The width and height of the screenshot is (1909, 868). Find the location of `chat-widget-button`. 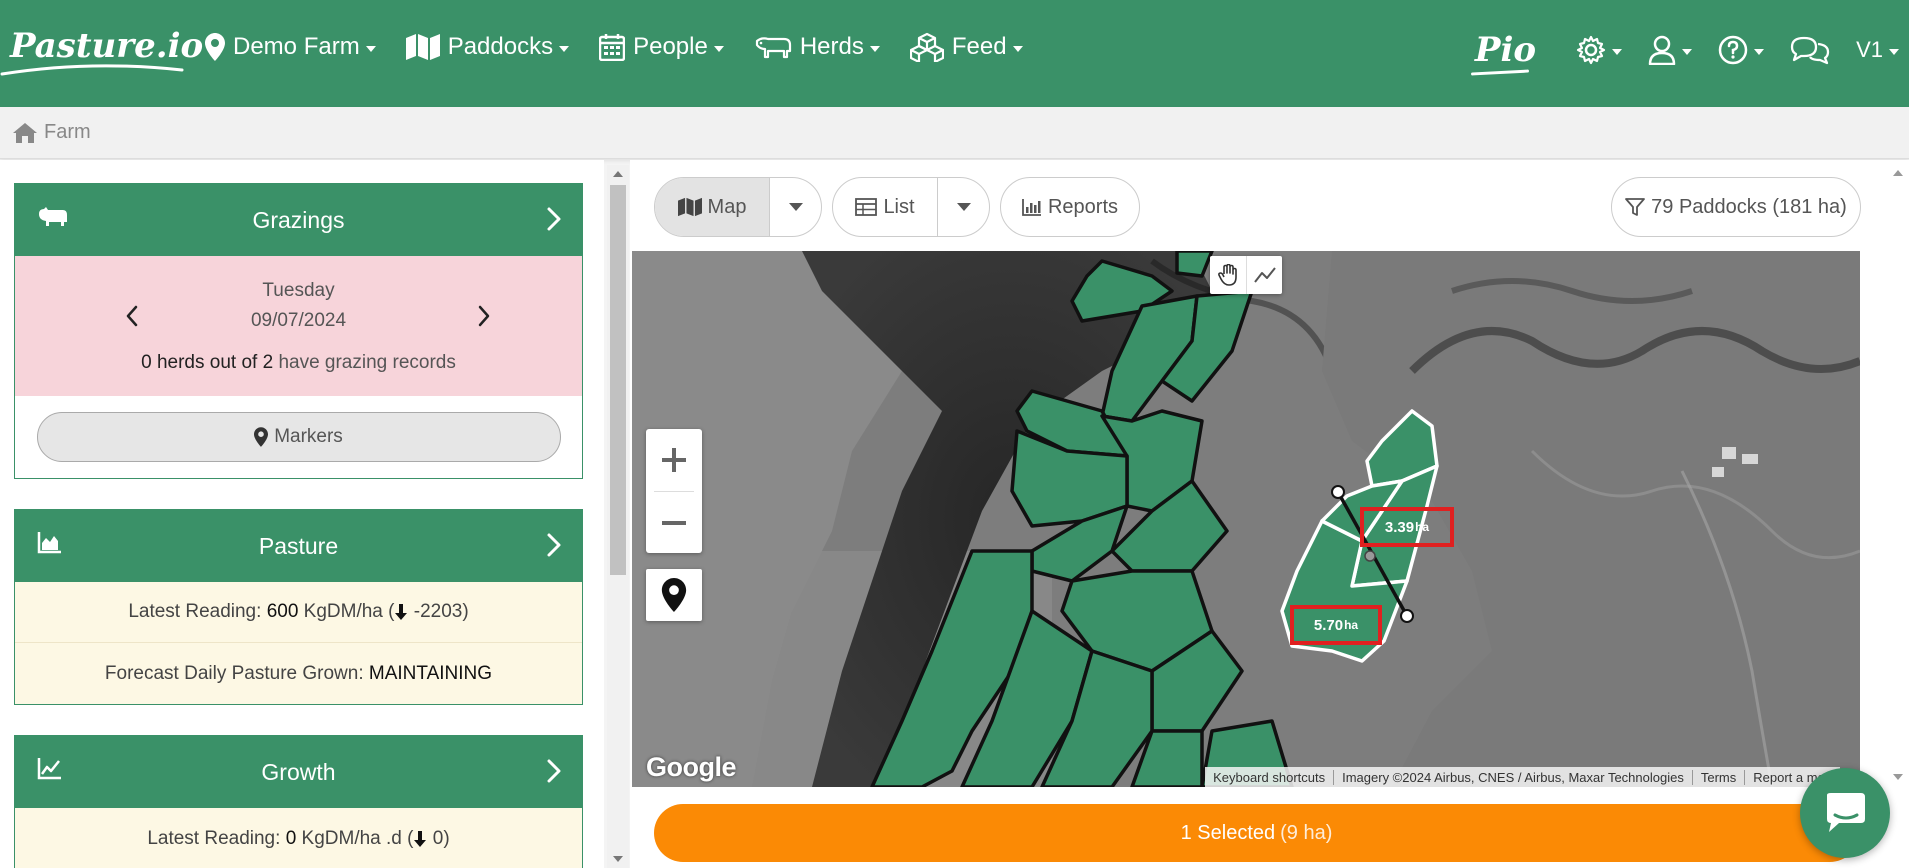

chat-widget-button is located at coordinates (1845, 813).